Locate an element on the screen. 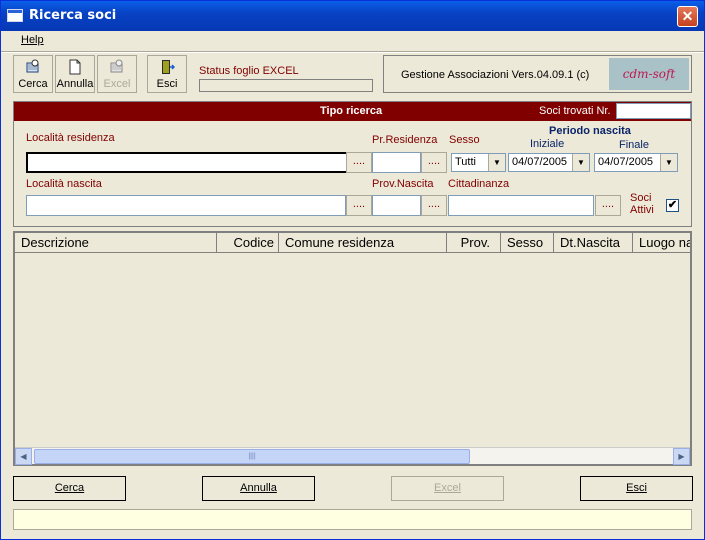 This screenshot has height=540, width=705. pr-residenza-input is located at coordinates (396, 162).